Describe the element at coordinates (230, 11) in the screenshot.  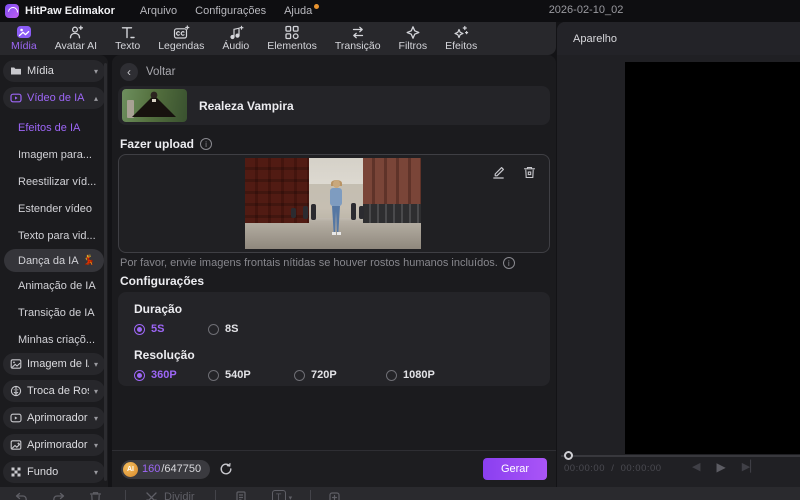
I see `menu-settings: Configurações` at that location.